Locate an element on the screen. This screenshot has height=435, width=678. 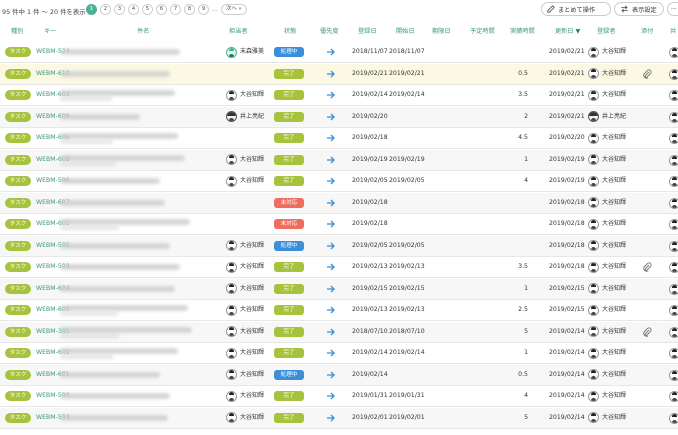
column-header-actual: 実績時間 is located at coordinates (522, 32).